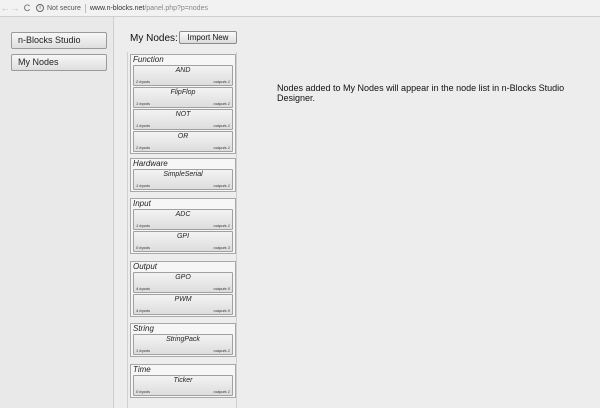 This screenshot has height=408, width=600. Describe the element at coordinates (59, 40) in the screenshot. I see `nav-item-studio: n-Blocks Studio` at that location.